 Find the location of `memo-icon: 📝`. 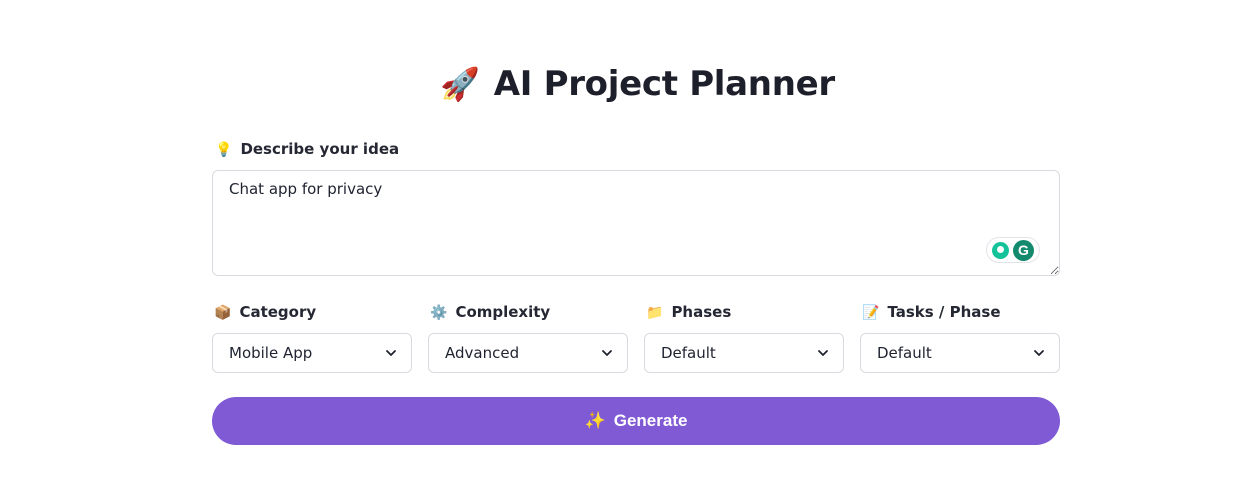

memo-icon: 📝 is located at coordinates (871, 313).